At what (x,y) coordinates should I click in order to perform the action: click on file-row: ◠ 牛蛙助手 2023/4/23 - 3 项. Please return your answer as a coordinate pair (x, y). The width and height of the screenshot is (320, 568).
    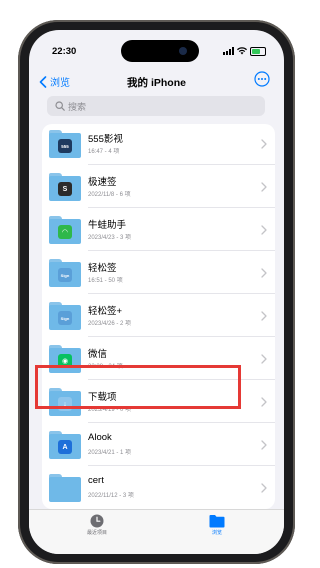
    Looking at the image, I should click on (158, 230).